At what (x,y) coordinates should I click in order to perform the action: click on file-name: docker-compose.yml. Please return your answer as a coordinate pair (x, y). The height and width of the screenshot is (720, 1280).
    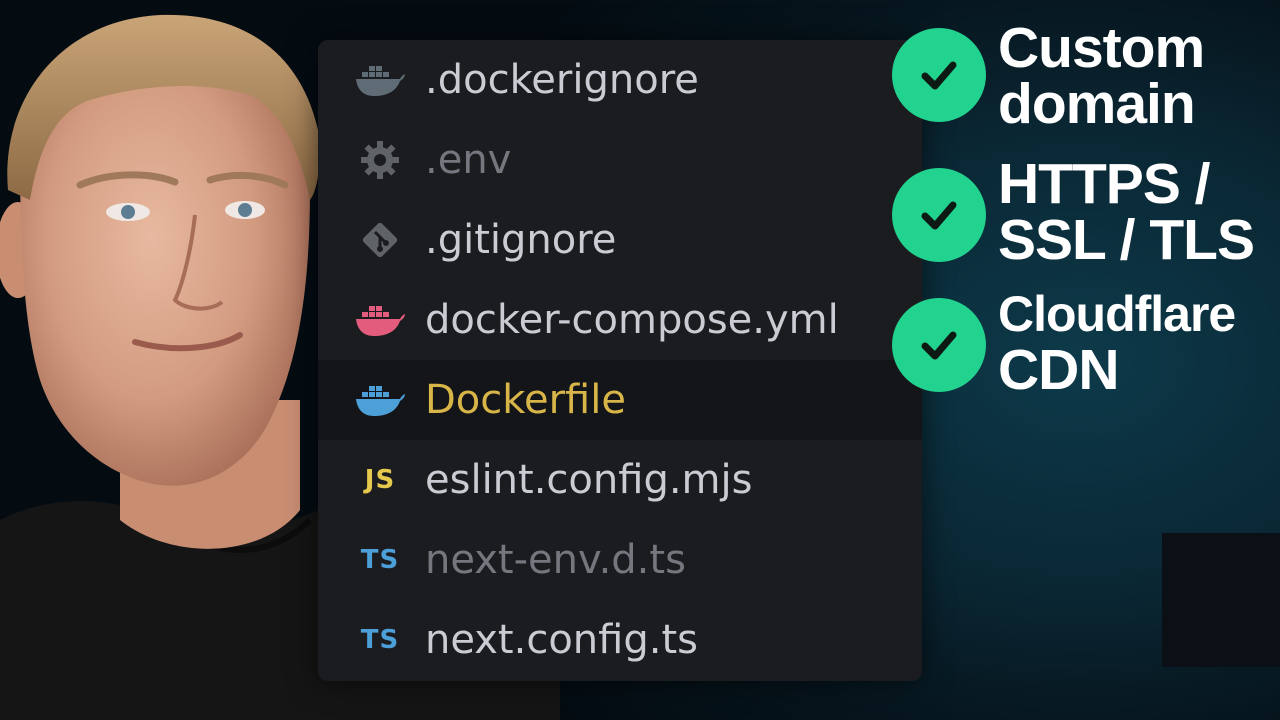
    Looking at the image, I should click on (632, 320).